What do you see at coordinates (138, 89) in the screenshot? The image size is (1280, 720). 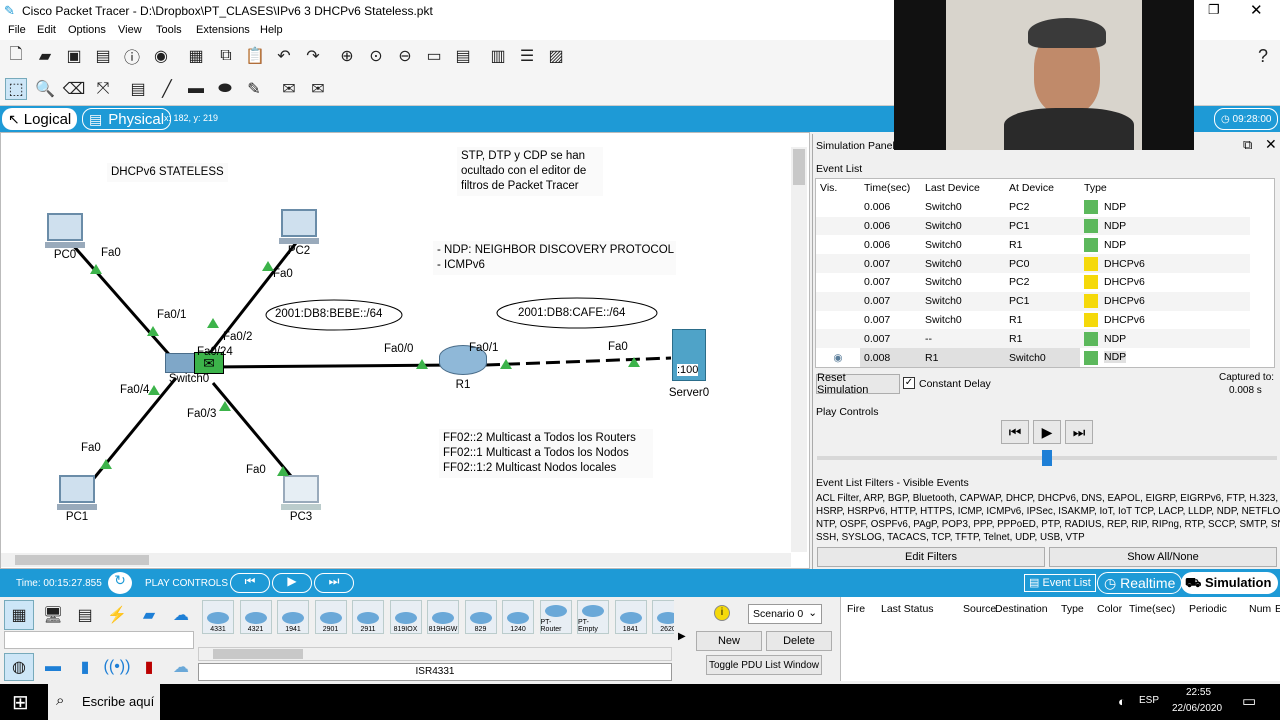 I see `note-icon: ▤` at bounding box center [138, 89].